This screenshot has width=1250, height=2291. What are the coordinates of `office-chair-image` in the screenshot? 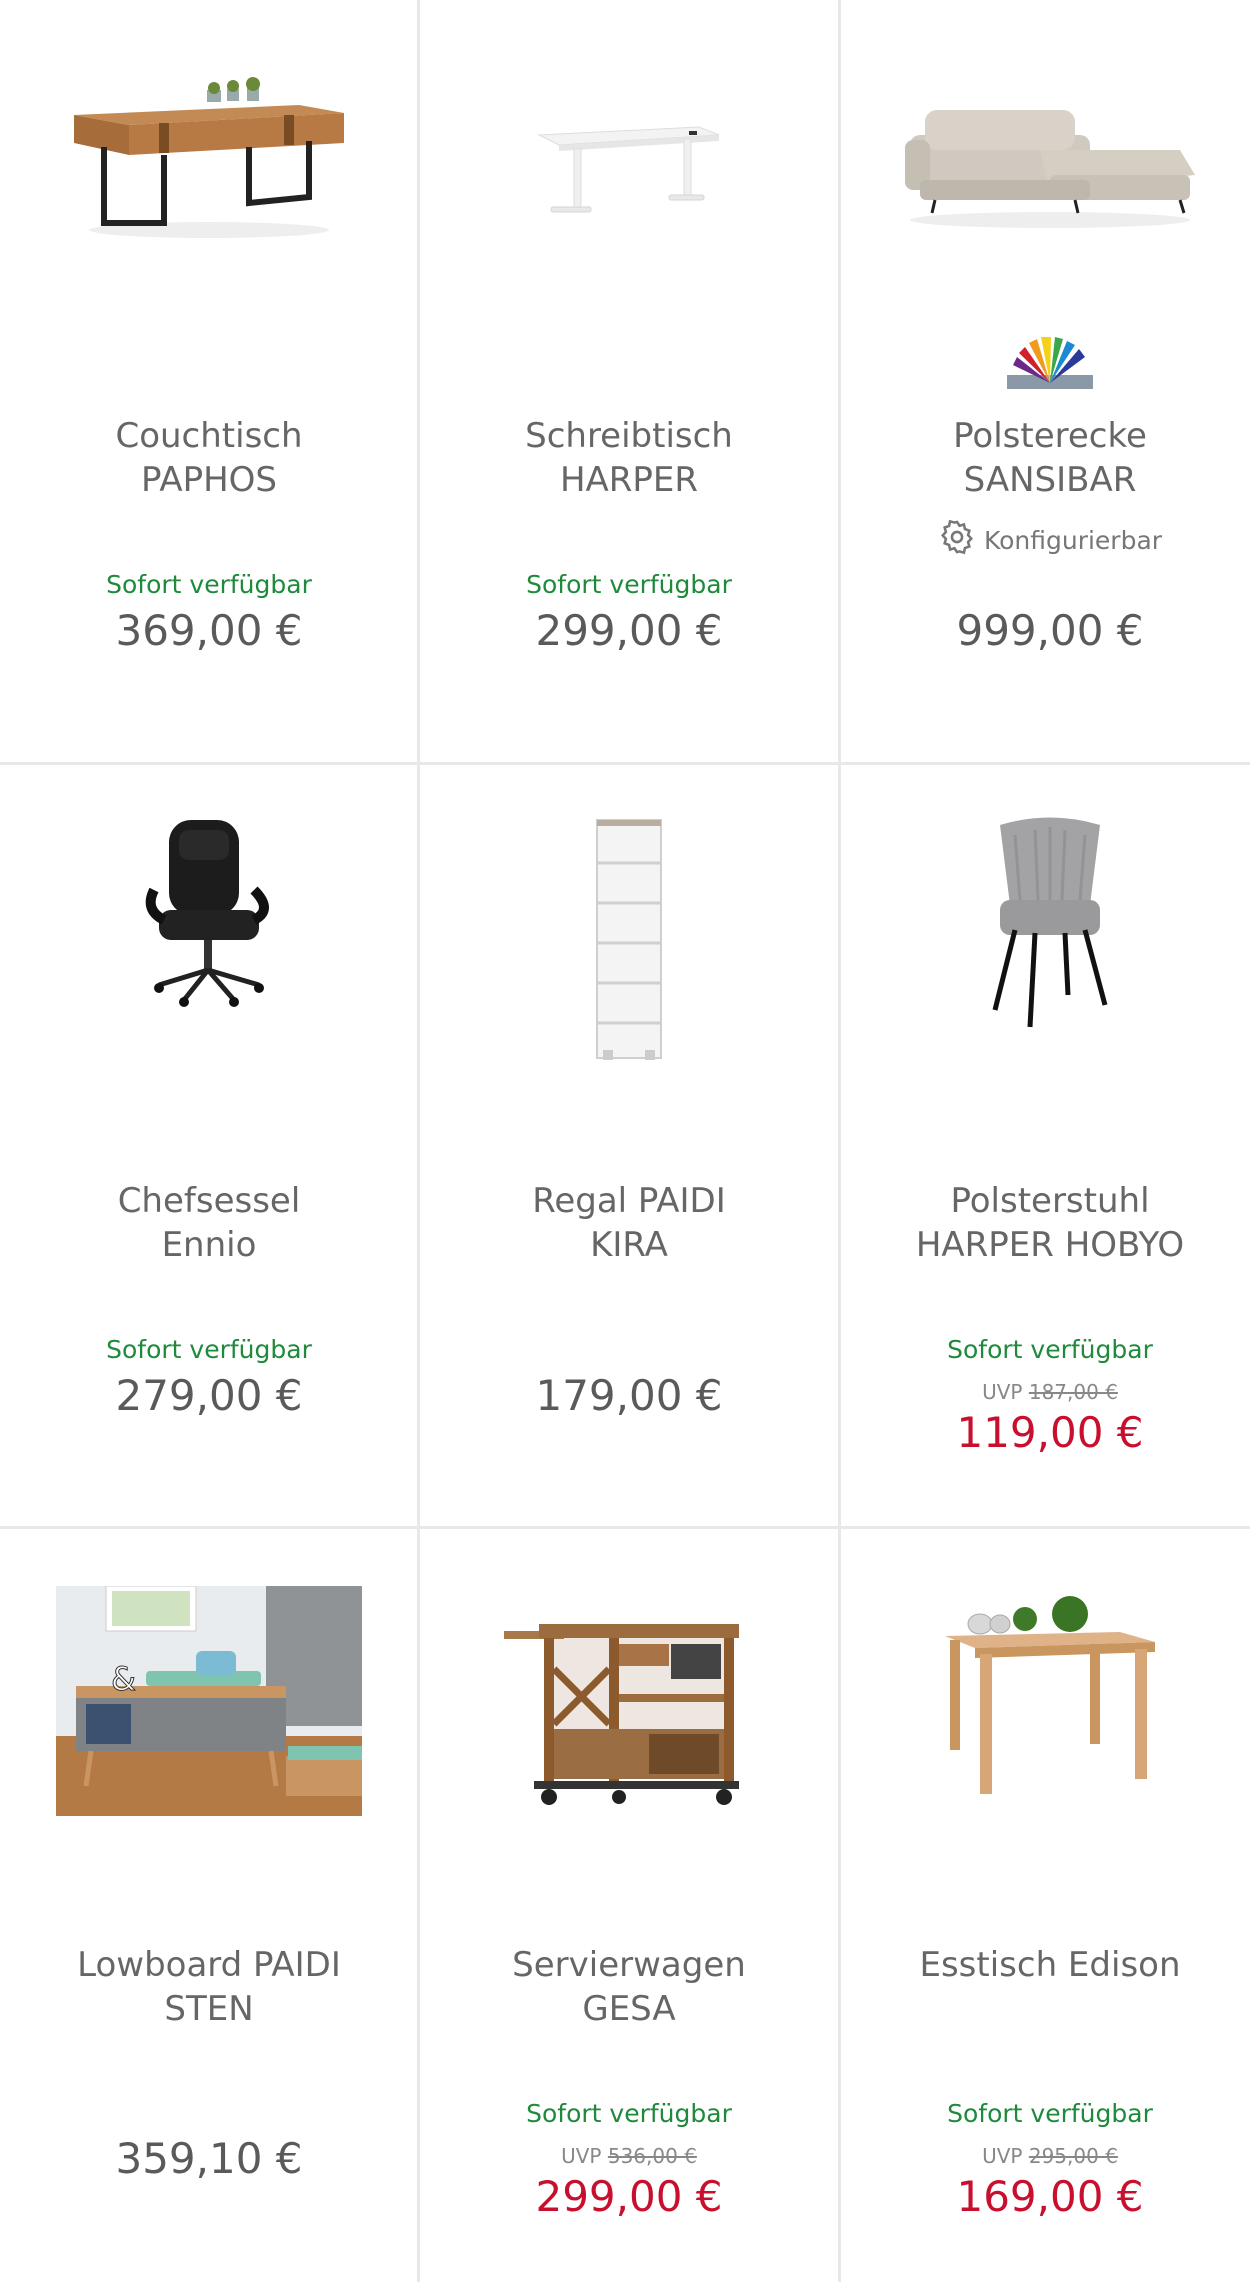 It's located at (209, 910).